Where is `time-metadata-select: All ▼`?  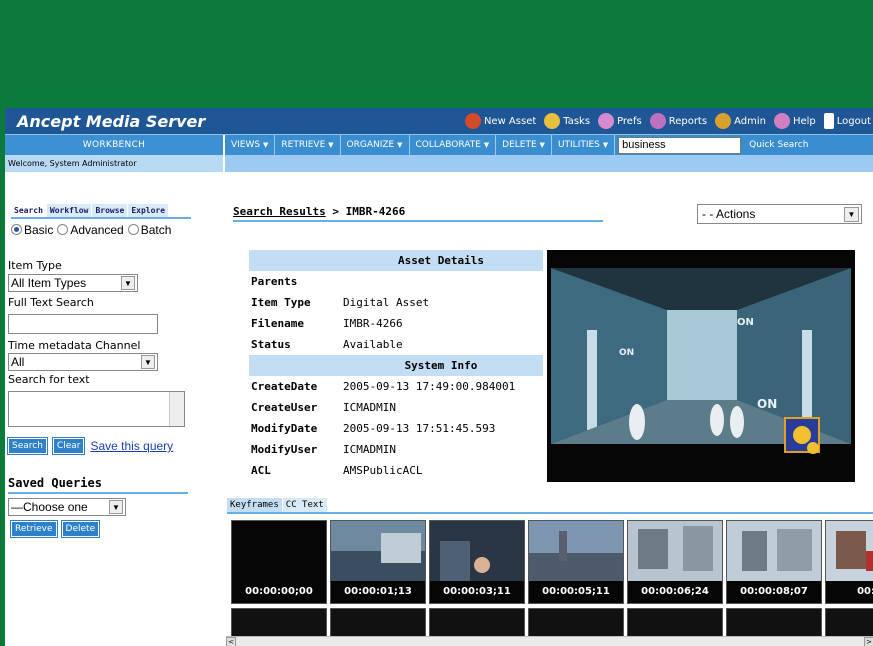
time-metadata-select: All ▼ is located at coordinates (83, 362).